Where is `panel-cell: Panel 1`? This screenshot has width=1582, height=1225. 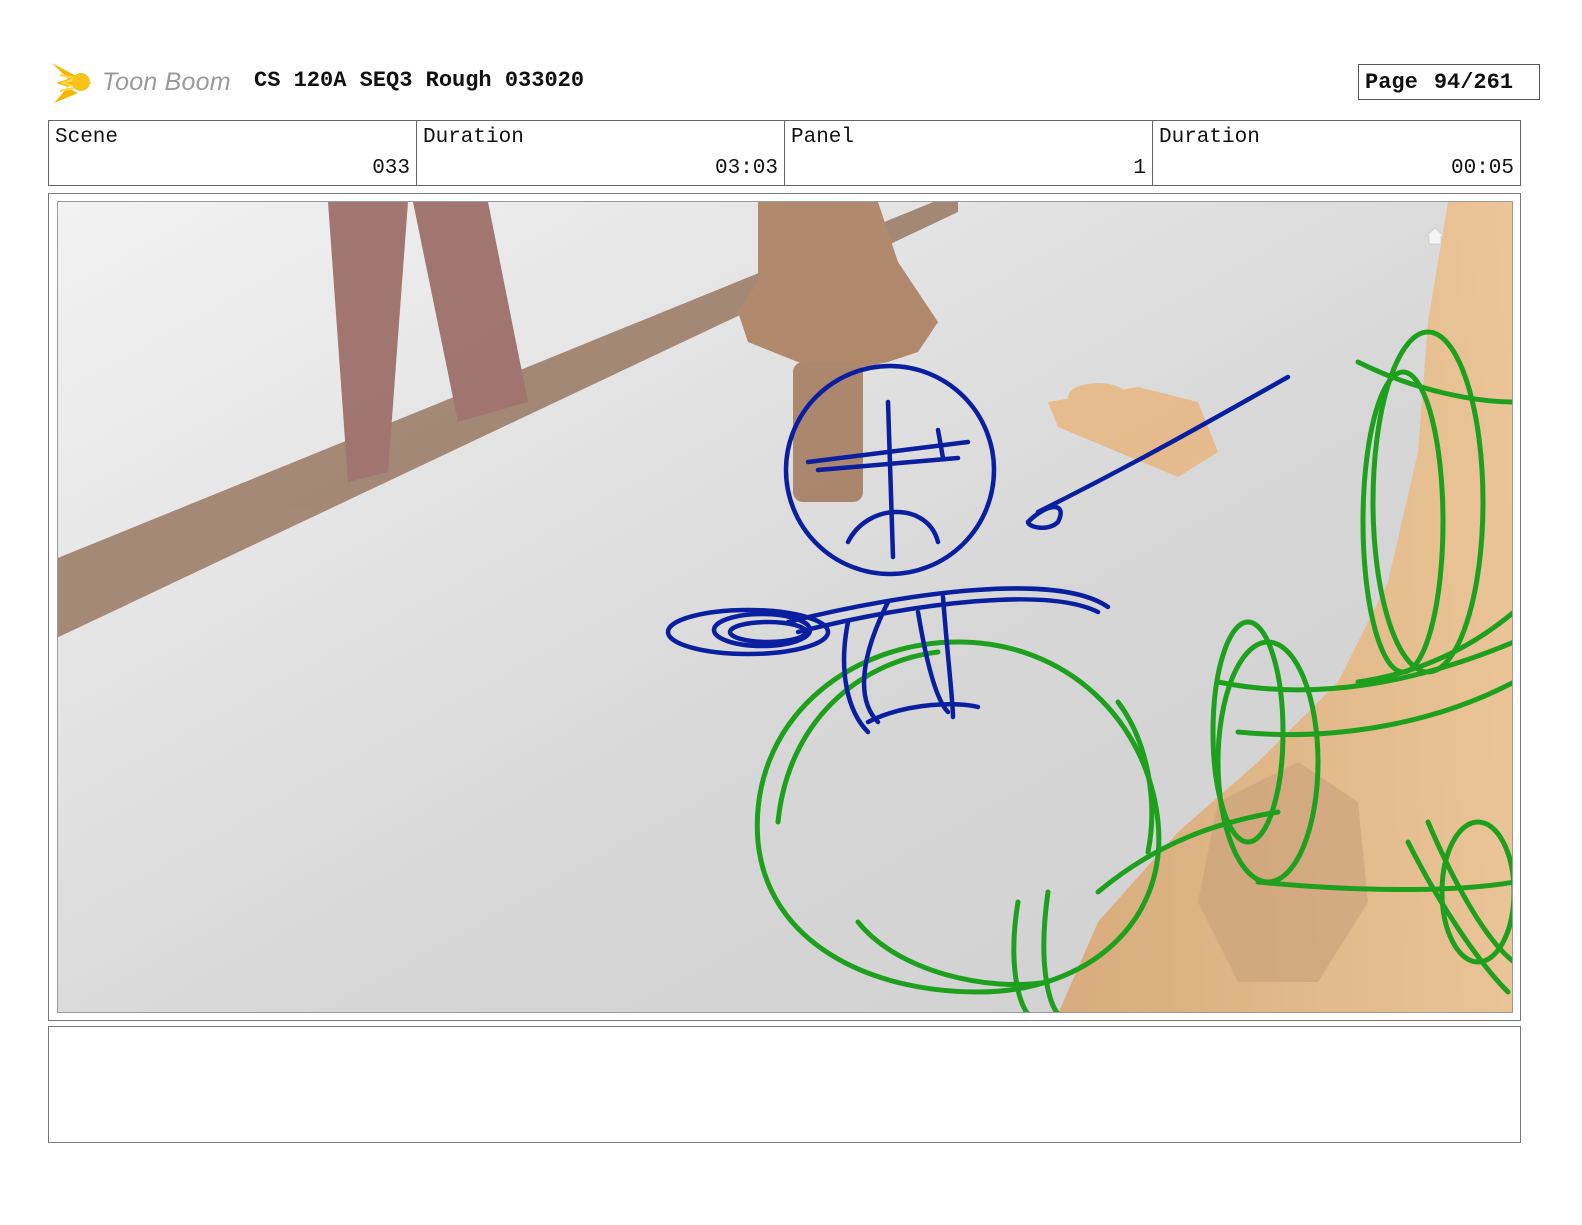
panel-cell: Panel 1 is located at coordinates (969, 153).